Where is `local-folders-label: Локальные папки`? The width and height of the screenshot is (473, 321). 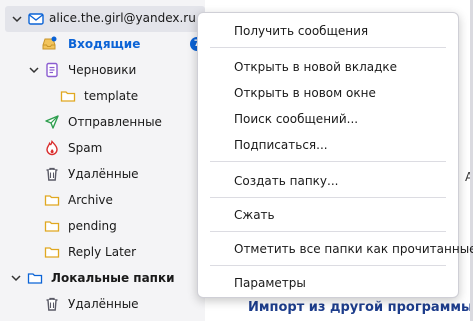 local-folders-label: Локальные папки is located at coordinates (113, 278).